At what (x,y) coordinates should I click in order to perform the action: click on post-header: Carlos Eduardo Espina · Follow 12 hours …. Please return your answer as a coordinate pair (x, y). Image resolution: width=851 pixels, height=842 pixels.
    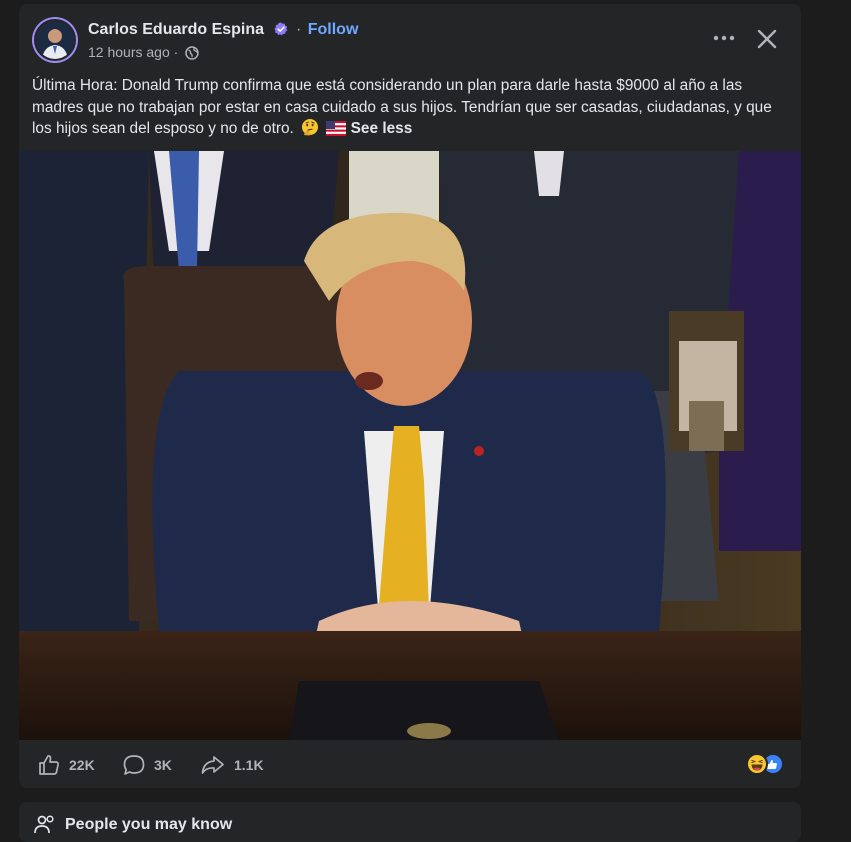
    Looking at the image, I should click on (410, 39).